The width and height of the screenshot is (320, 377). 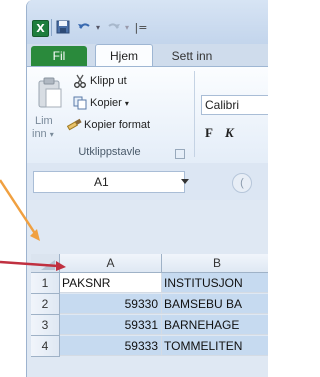 I want to click on redo-icon, so click(x=114, y=27).